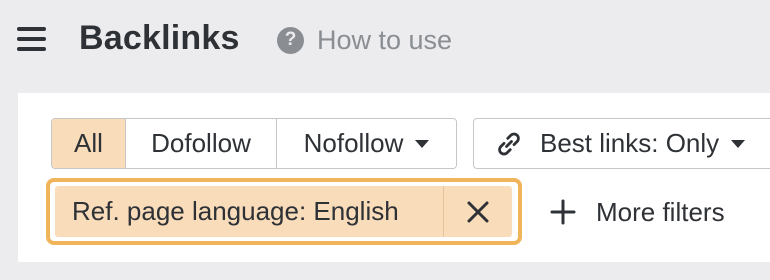 The height and width of the screenshot is (280, 770). What do you see at coordinates (159, 38) in the screenshot?
I see `page-title: Backlinks` at bounding box center [159, 38].